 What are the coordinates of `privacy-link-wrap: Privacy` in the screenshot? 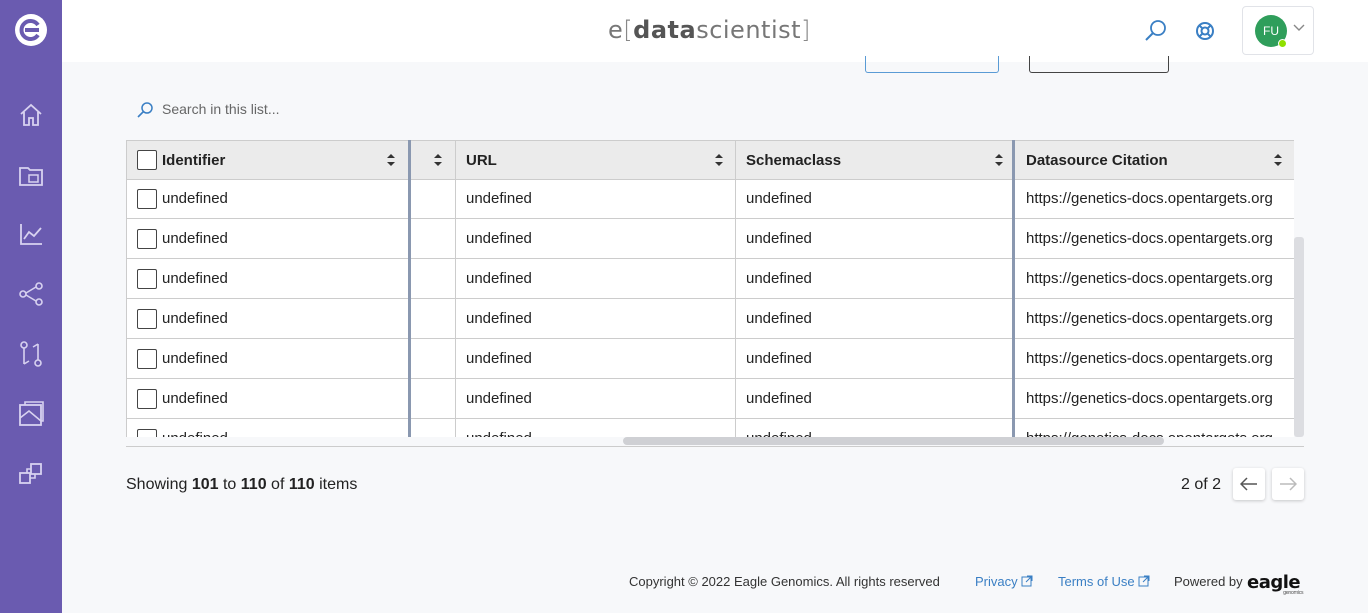 It's located at (1004, 581).